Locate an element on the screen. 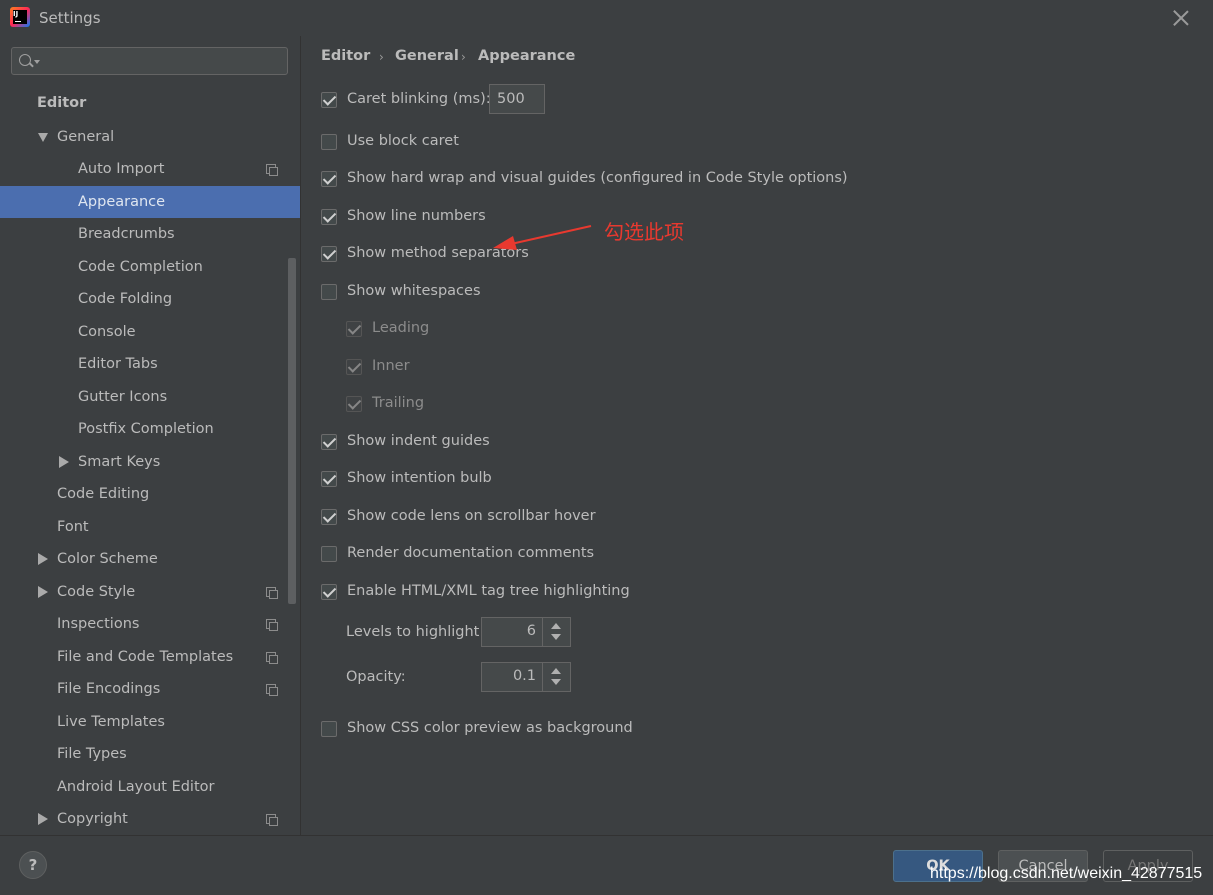 This screenshot has height=895, width=1213. sidebar-item-label: Smart Keys is located at coordinates (119, 462).